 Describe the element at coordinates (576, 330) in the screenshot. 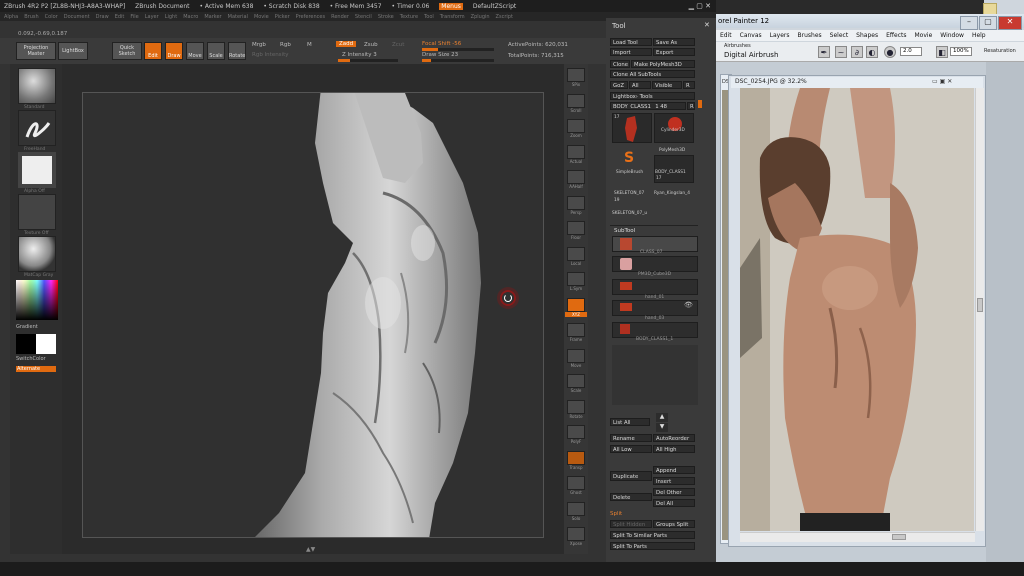

I see `shelf-button-frame` at that location.